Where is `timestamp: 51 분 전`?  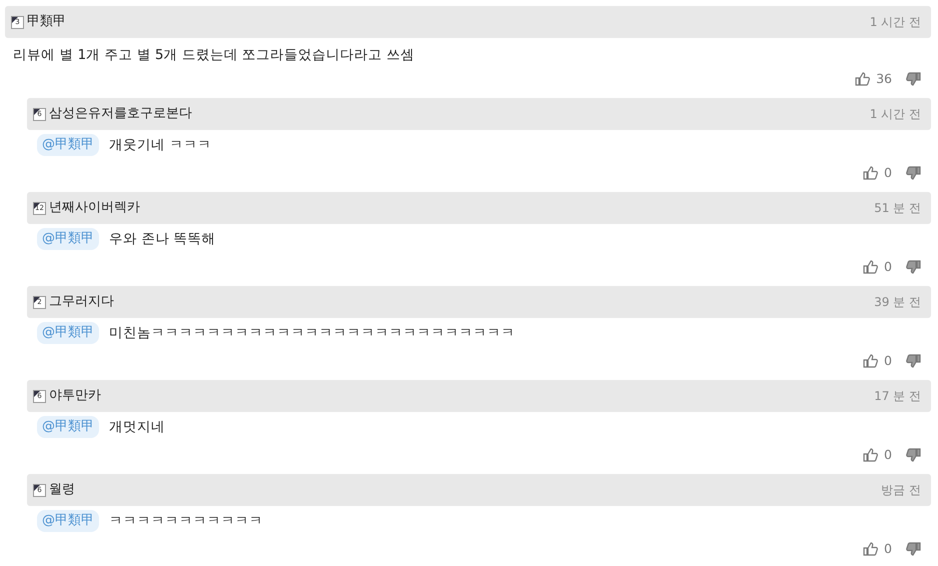 timestamp: 51 분 전 is located at coordinates (897, 208).